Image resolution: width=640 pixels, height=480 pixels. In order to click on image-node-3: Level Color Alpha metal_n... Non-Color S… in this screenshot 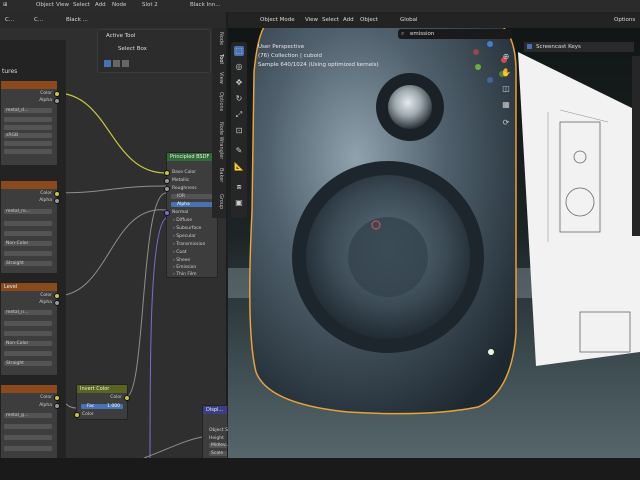, I will do `click(30, 329)`.